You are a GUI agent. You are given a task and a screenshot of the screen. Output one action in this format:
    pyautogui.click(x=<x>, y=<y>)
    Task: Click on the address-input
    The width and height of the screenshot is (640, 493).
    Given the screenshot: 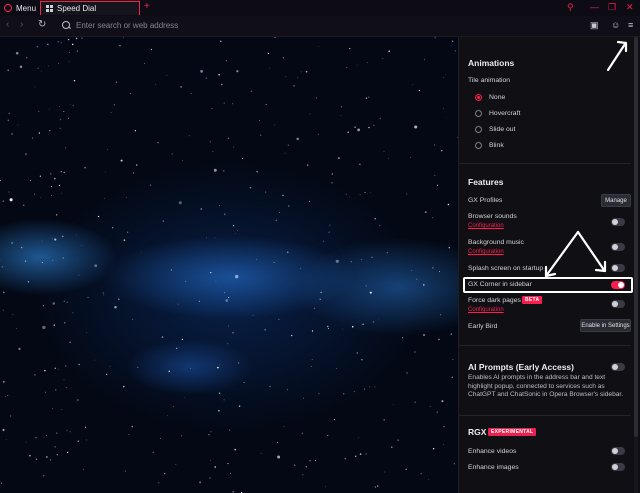 What is the action you would take?
    pyautogui.click(x=256, y=25)
    